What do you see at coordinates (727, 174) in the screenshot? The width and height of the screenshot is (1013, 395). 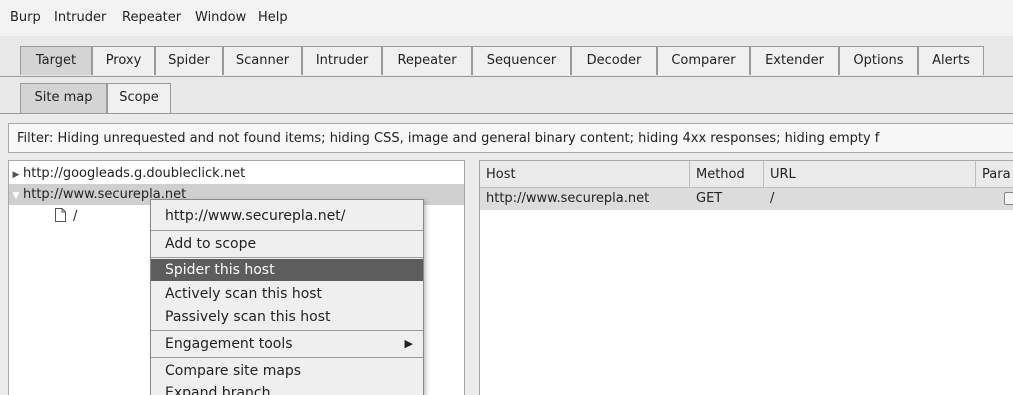 I see `column-header-method: Method` at bounding box center [727, 174].